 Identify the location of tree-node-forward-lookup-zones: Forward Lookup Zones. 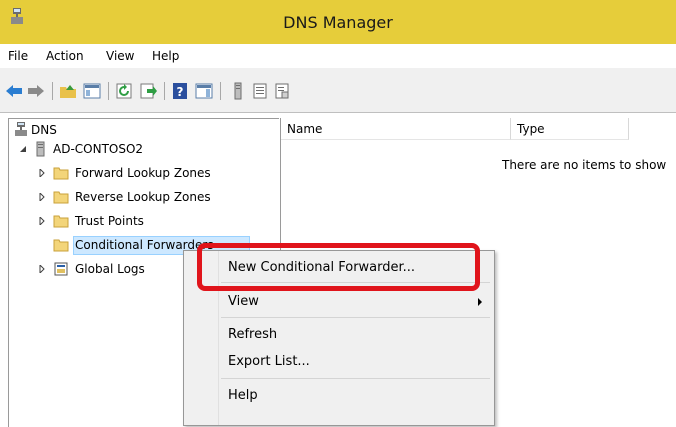
(153, 174).